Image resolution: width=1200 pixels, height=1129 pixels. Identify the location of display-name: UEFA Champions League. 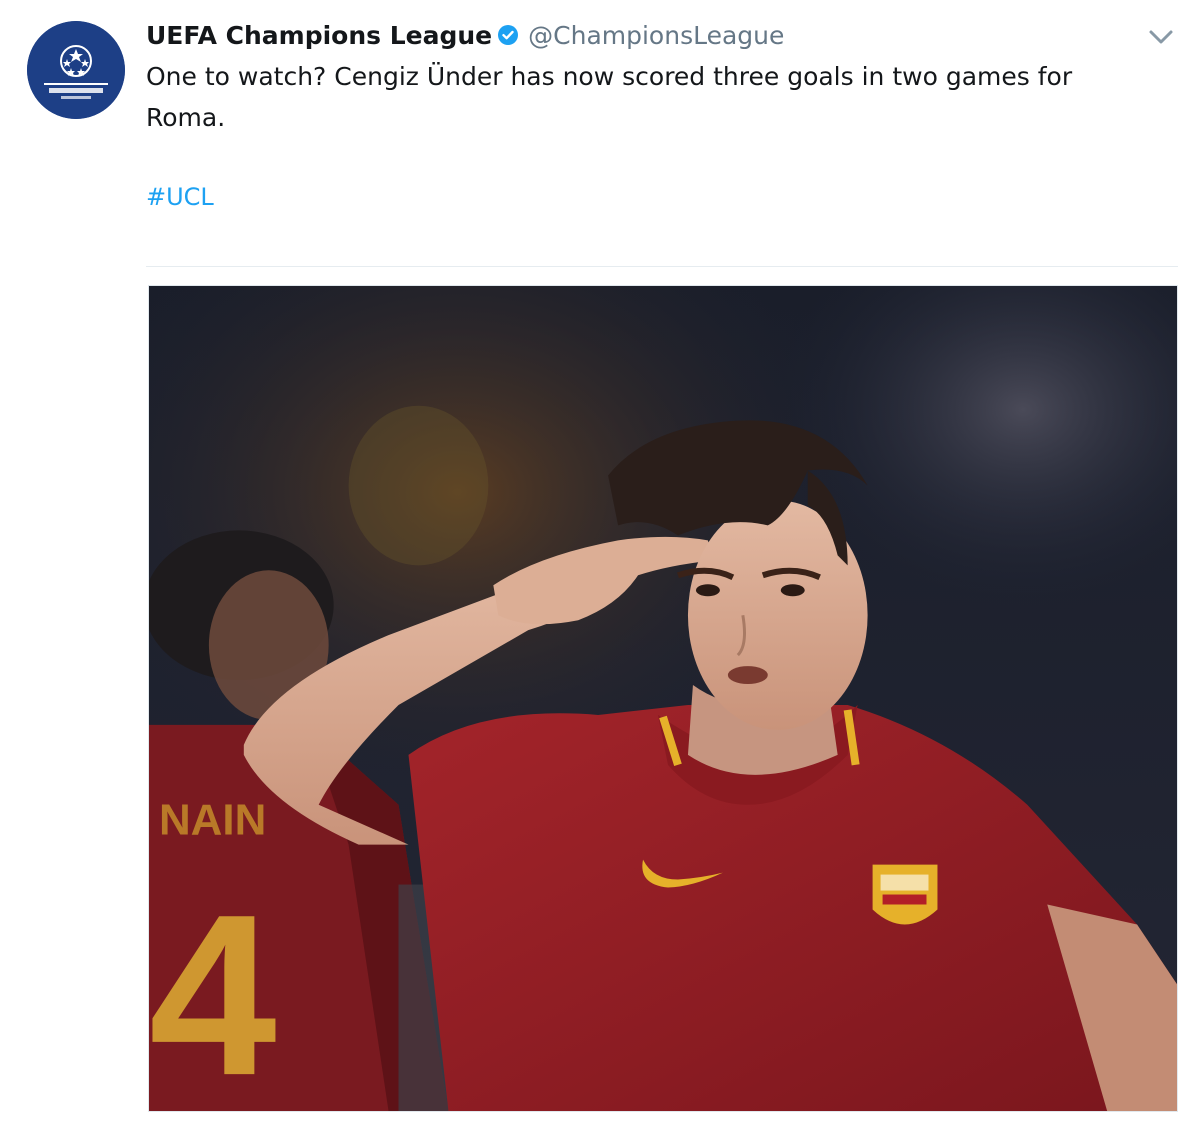
(319, 35).